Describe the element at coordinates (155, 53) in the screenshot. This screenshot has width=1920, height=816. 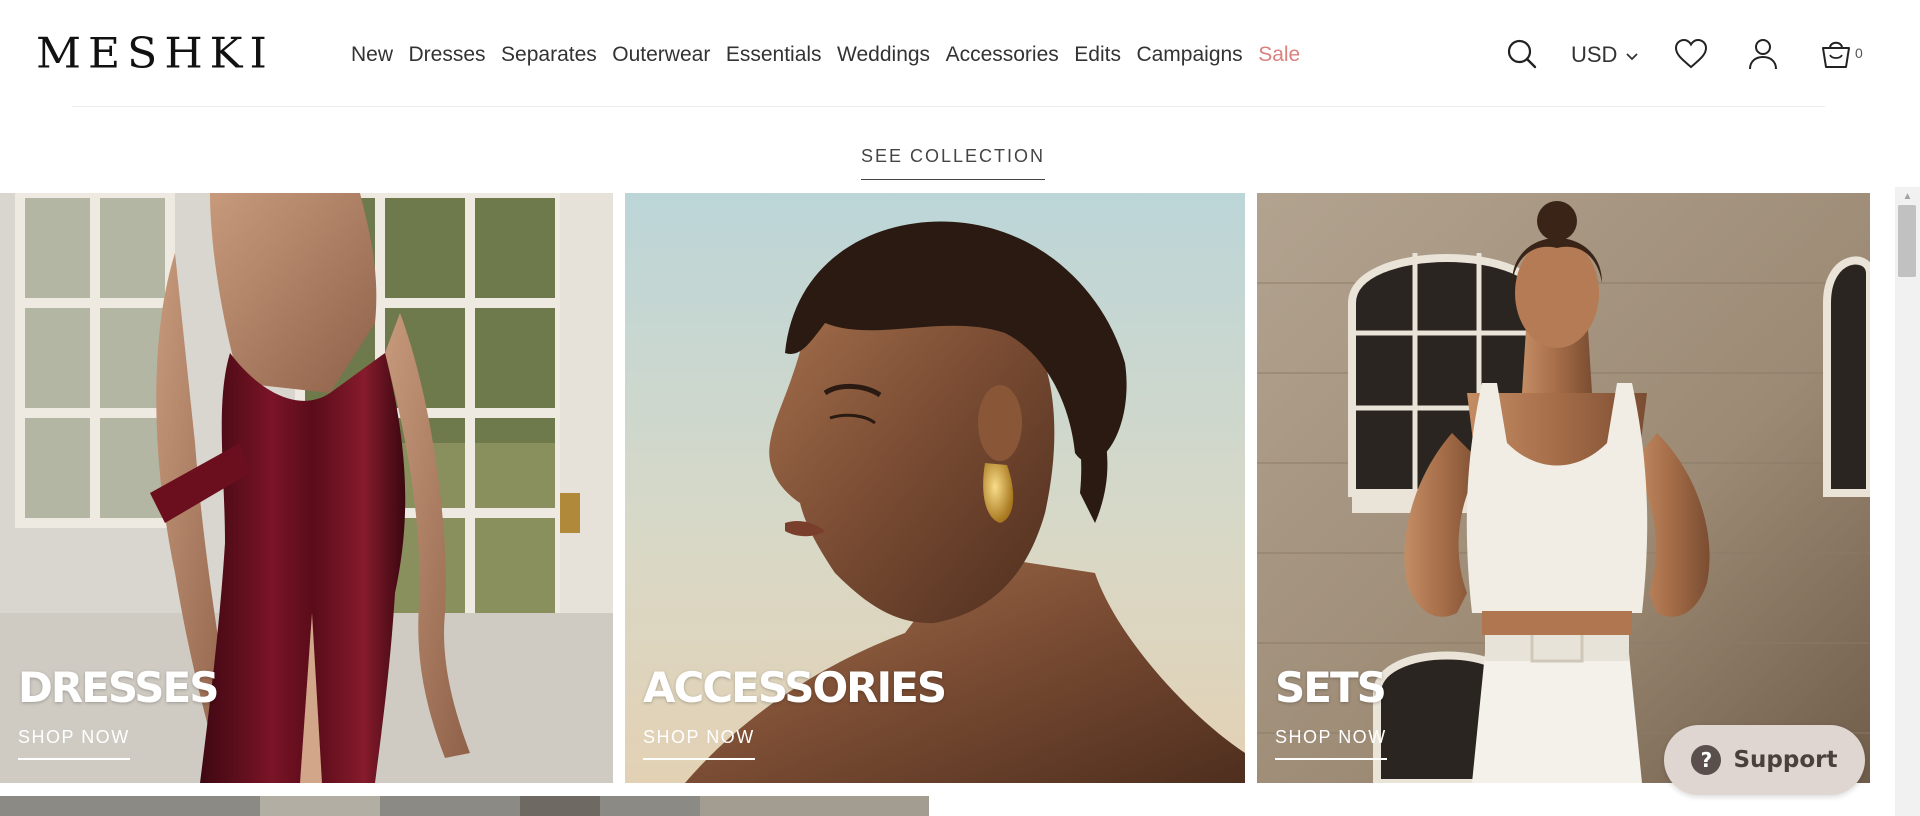
I see `logo: MESHKI` at that location.